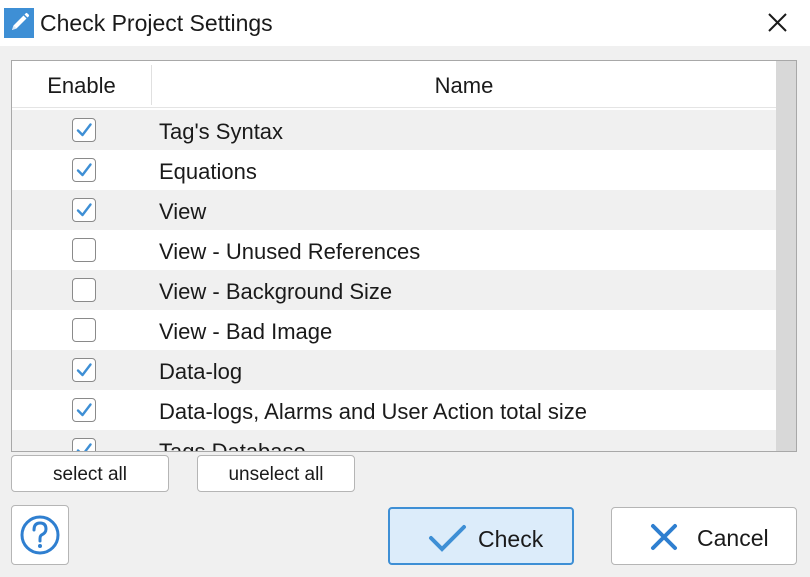  Describe the element at coordinates (394, 130) in the screenshot. I see `table-row: Tag's Syntax` at that location.